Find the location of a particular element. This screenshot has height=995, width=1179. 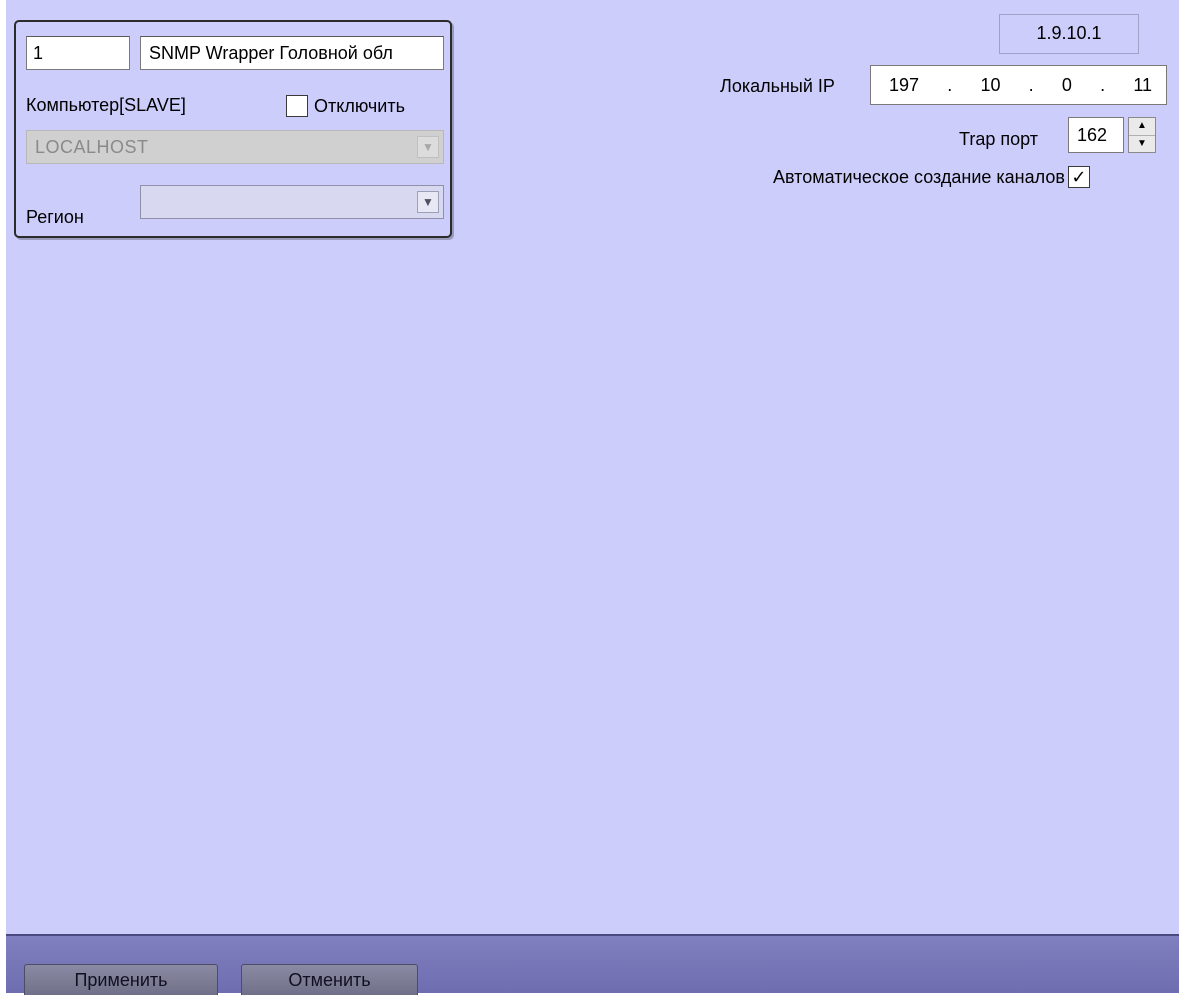

disable-label: Отключить is located at coordinates (359, 105).